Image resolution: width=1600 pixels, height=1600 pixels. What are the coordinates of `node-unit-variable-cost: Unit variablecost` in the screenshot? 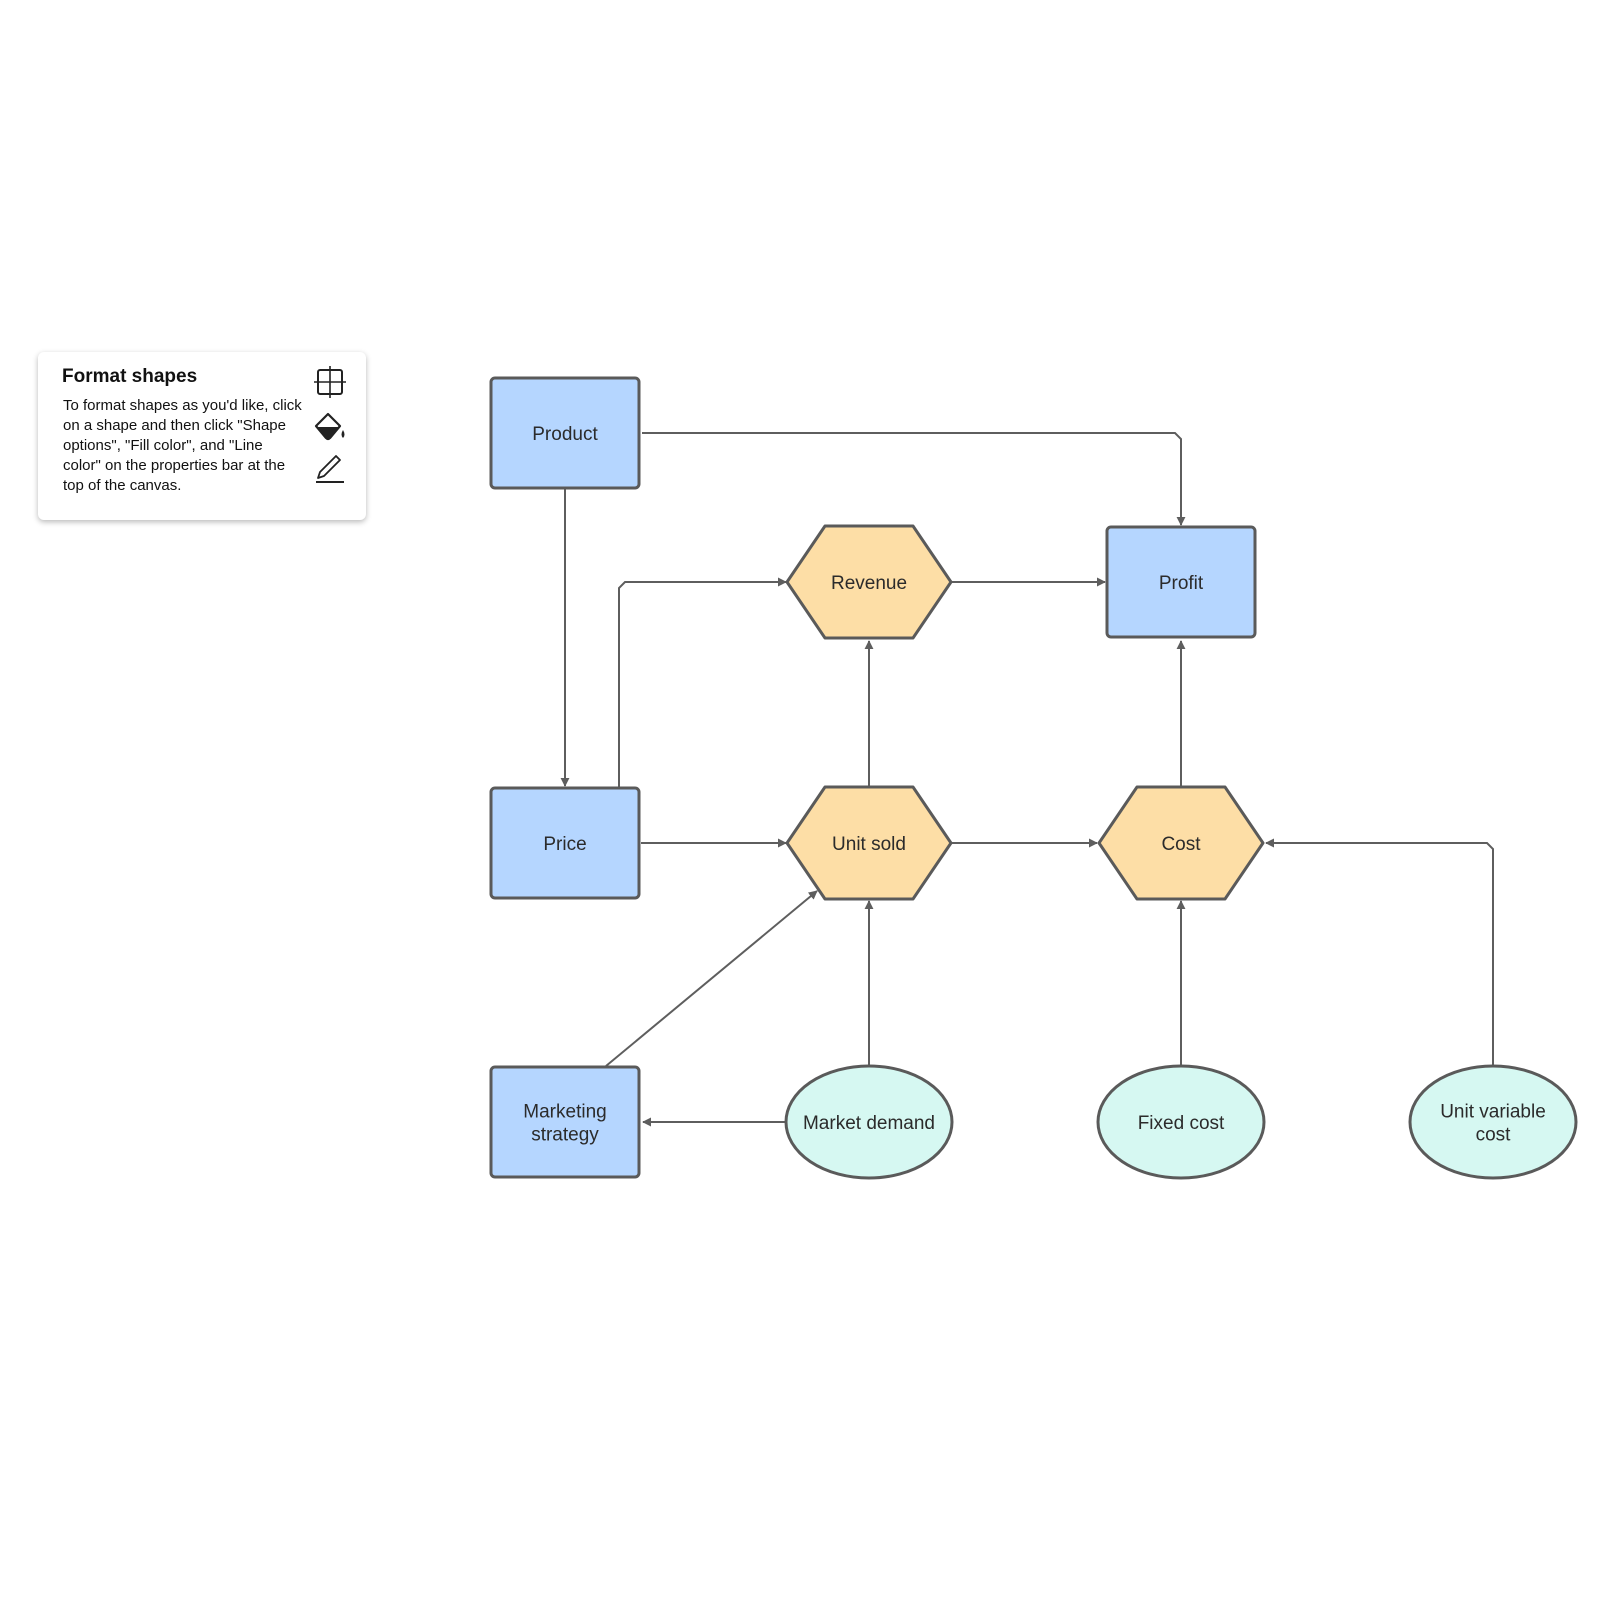 It's located at (1493, 1122).